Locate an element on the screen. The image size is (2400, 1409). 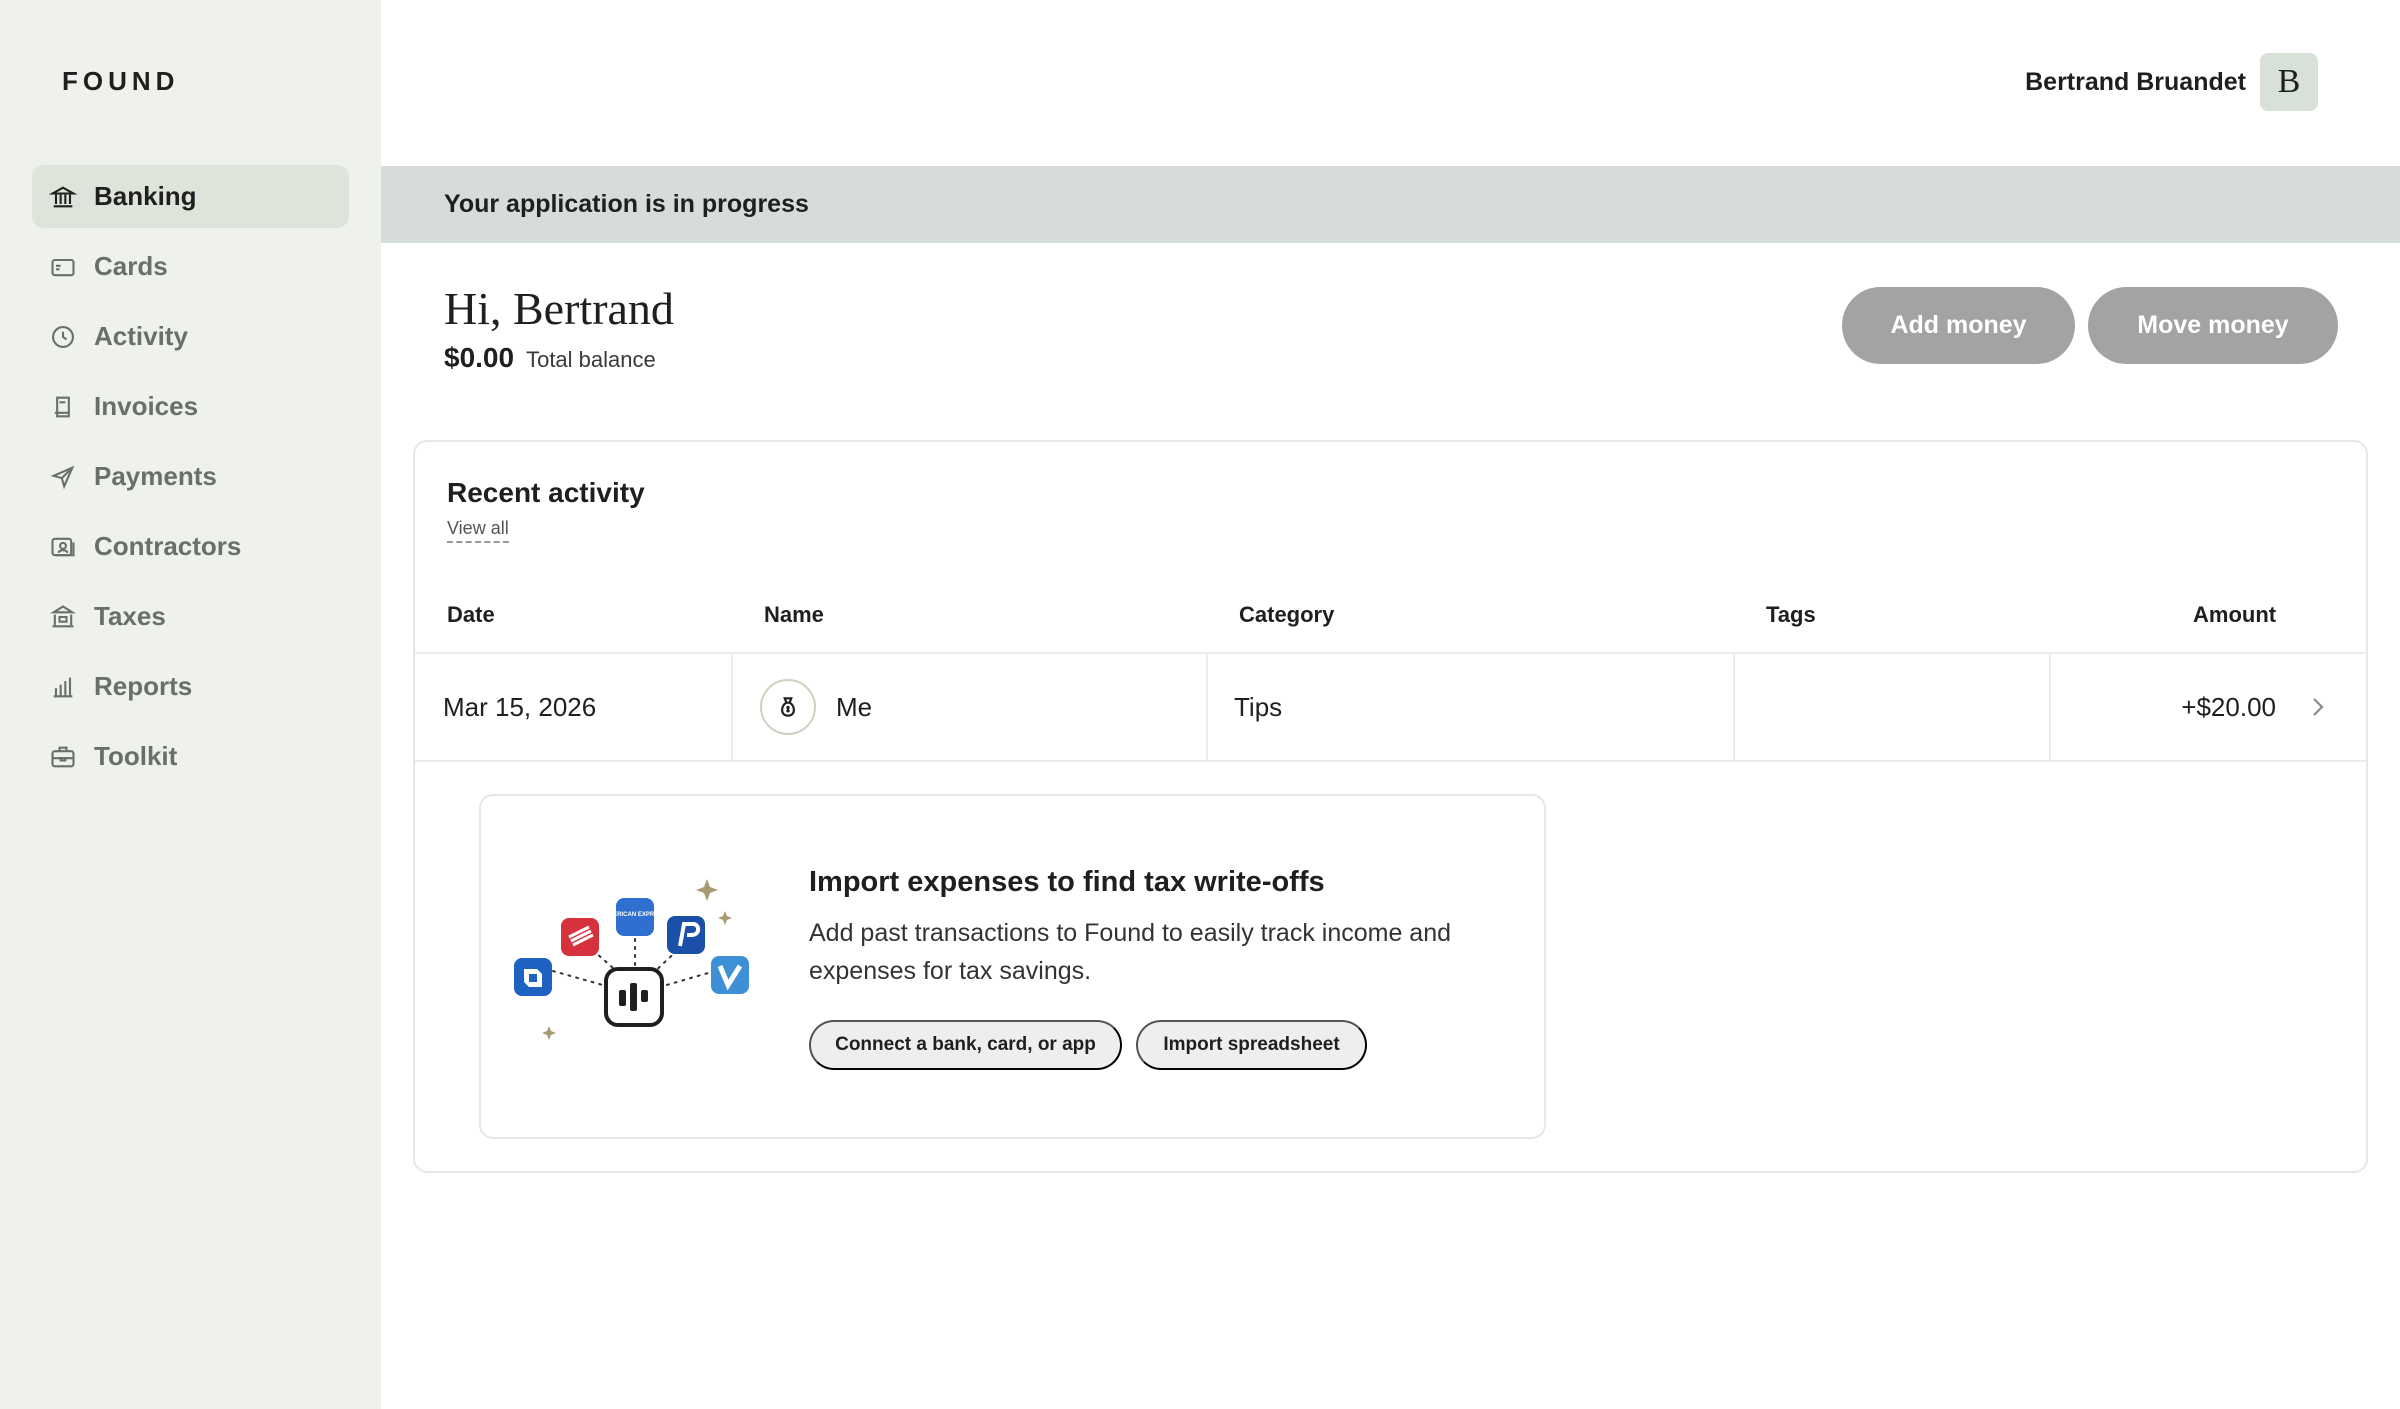
sidebar-item-activity: Activity is located at coordinates (190, 336).